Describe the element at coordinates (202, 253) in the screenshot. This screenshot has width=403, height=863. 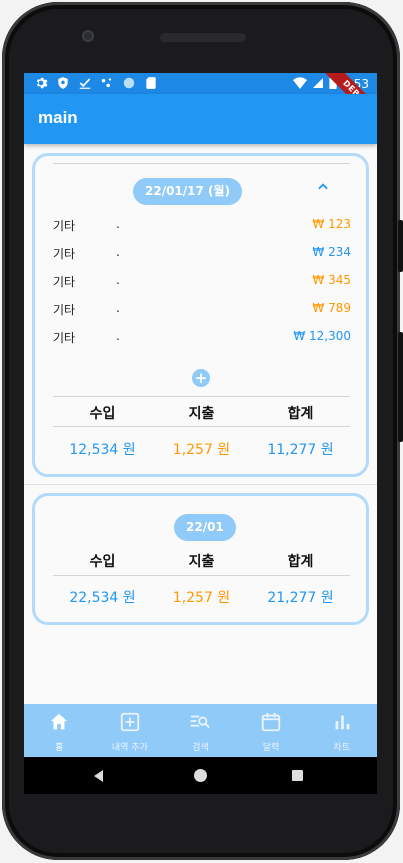
I see `list-item: 기타 . ₩ 234` at that location.